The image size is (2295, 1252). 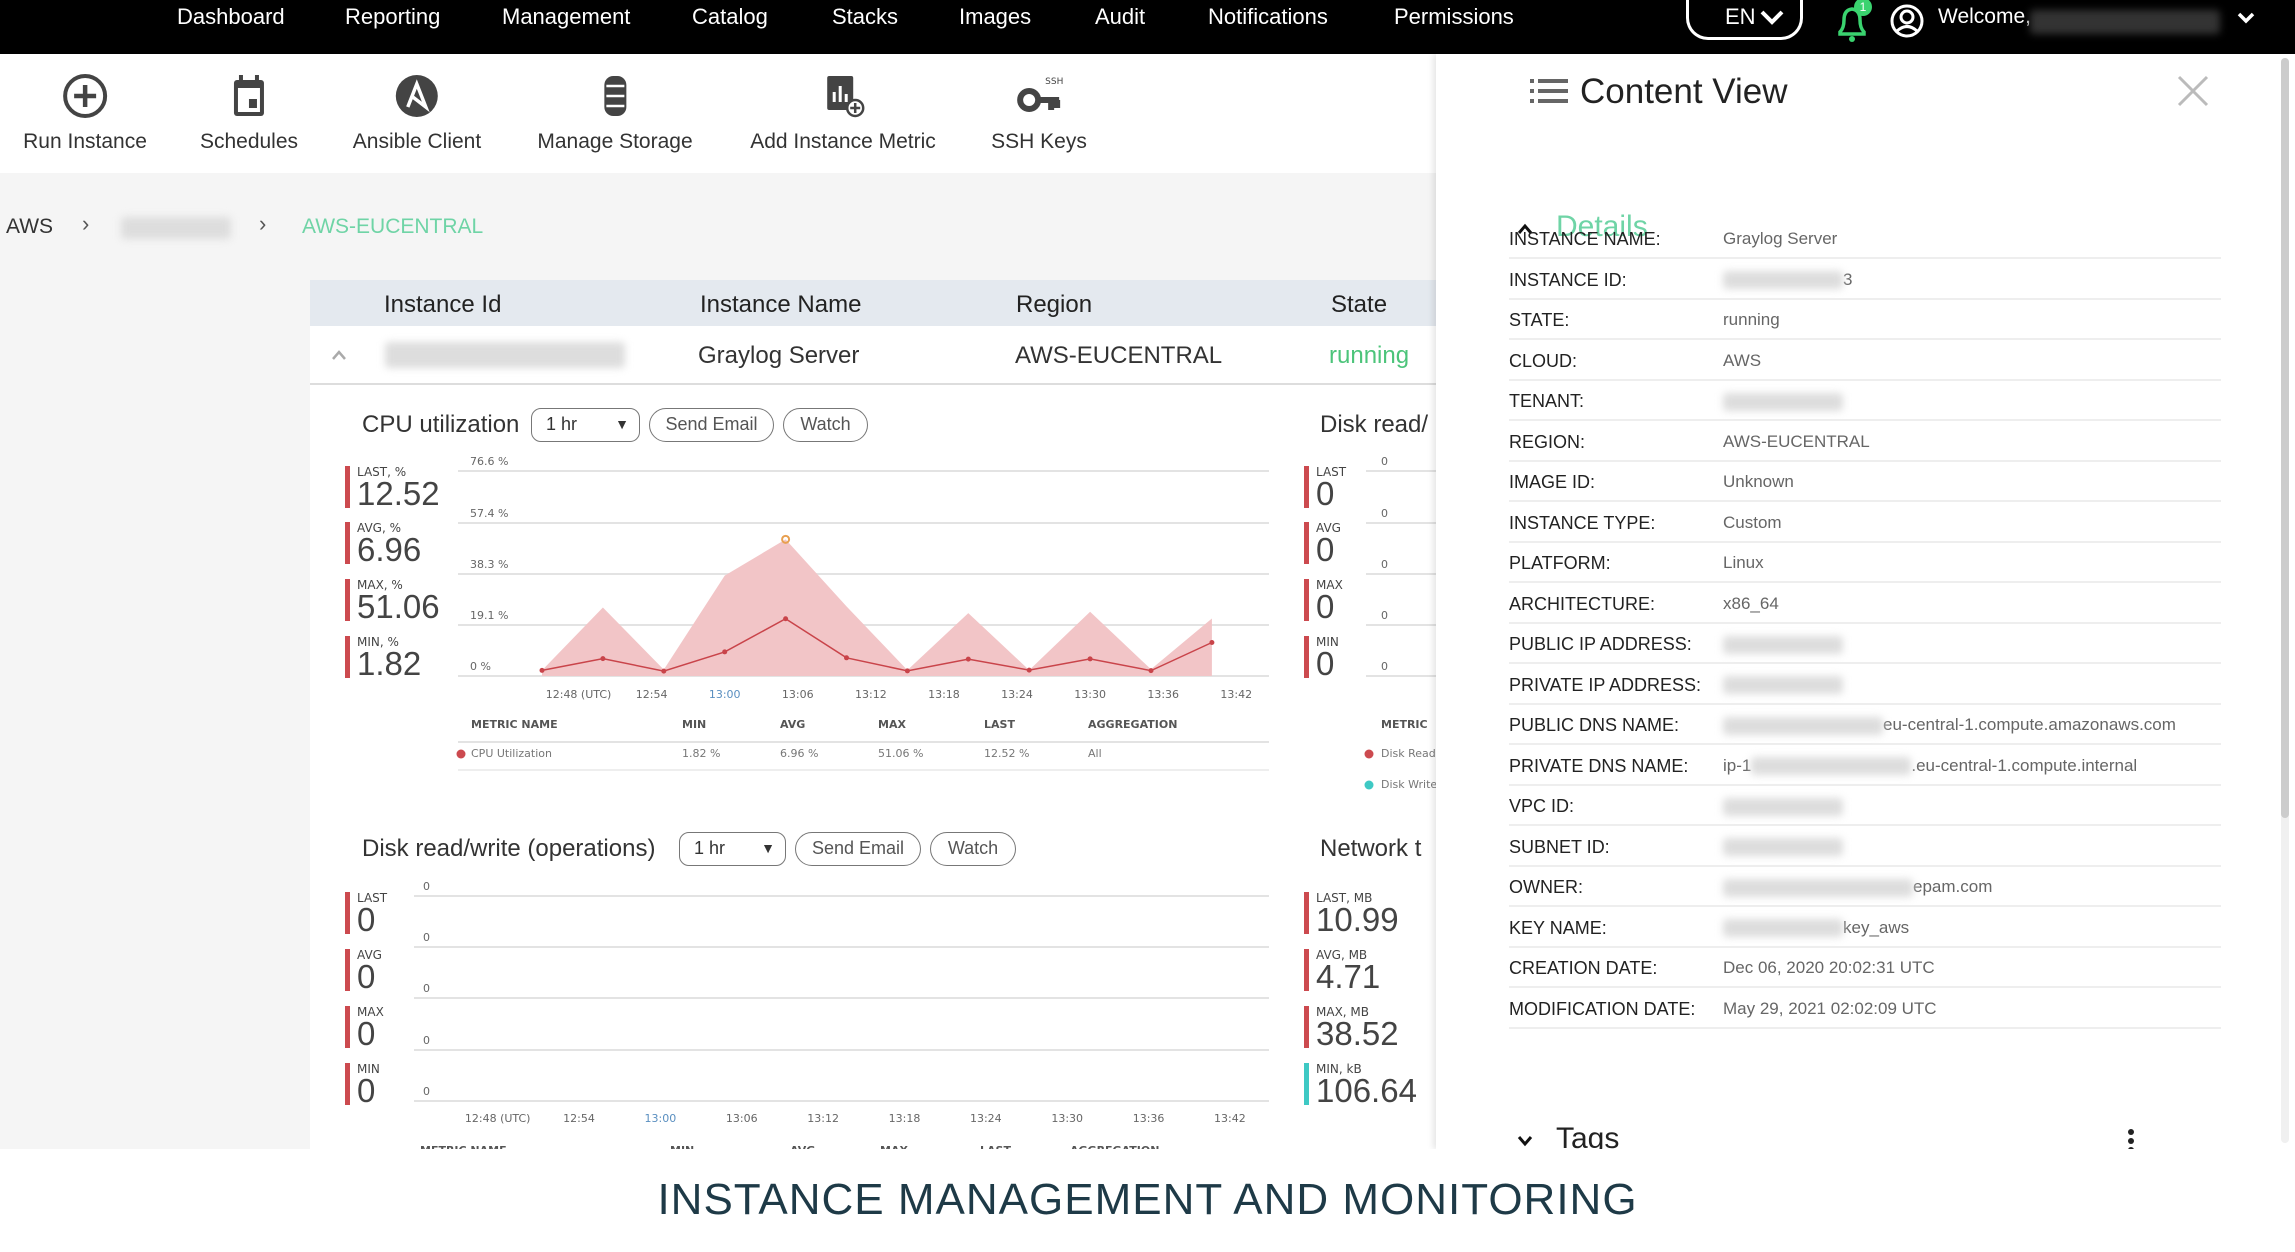 What do you see at coordinates (1865, 401) in the screenshot?
I see `detail-row: TENANT:` at bounding box center [1865, 401].